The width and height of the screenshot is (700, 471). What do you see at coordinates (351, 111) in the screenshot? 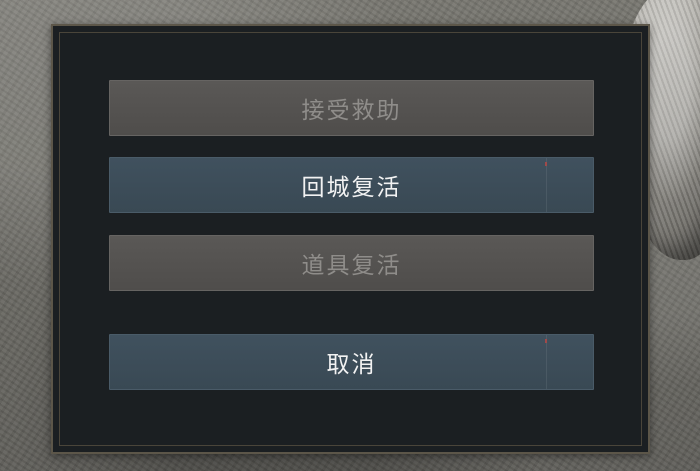
I see `accept-rescue-label: 接受救助` at bounding box center [351, 111].